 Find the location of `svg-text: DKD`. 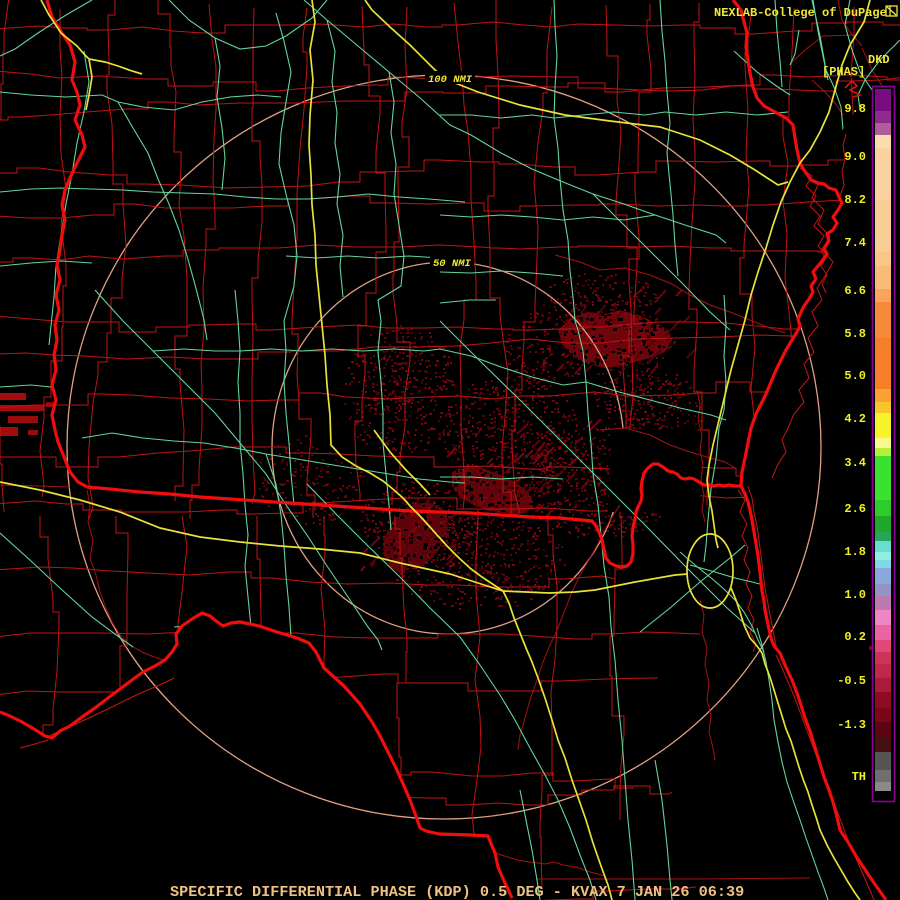

svg-text: DKD is located at coordinates (879, 60).